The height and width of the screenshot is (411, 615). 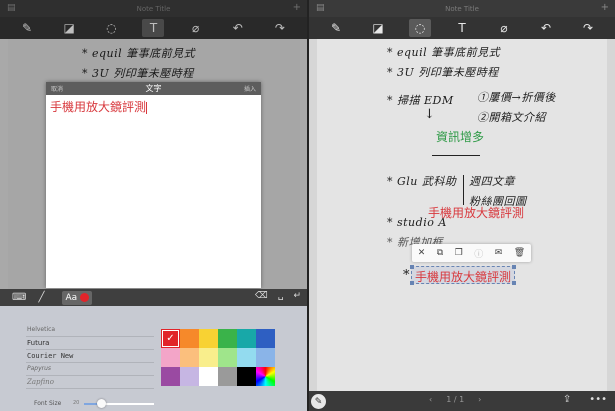 I want to click on handwriting-line: * Glu 武科助, so click(x=422, y=181).